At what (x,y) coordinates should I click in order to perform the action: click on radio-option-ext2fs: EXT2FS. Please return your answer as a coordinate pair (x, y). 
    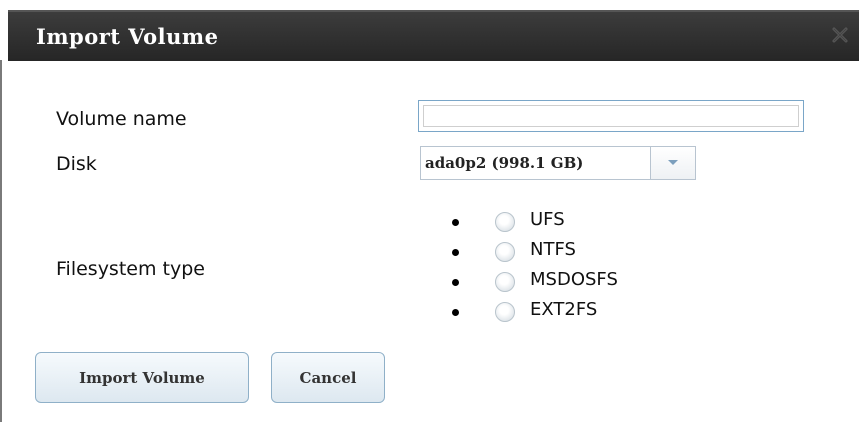
    Looking at the image, I should click on (582, 313).